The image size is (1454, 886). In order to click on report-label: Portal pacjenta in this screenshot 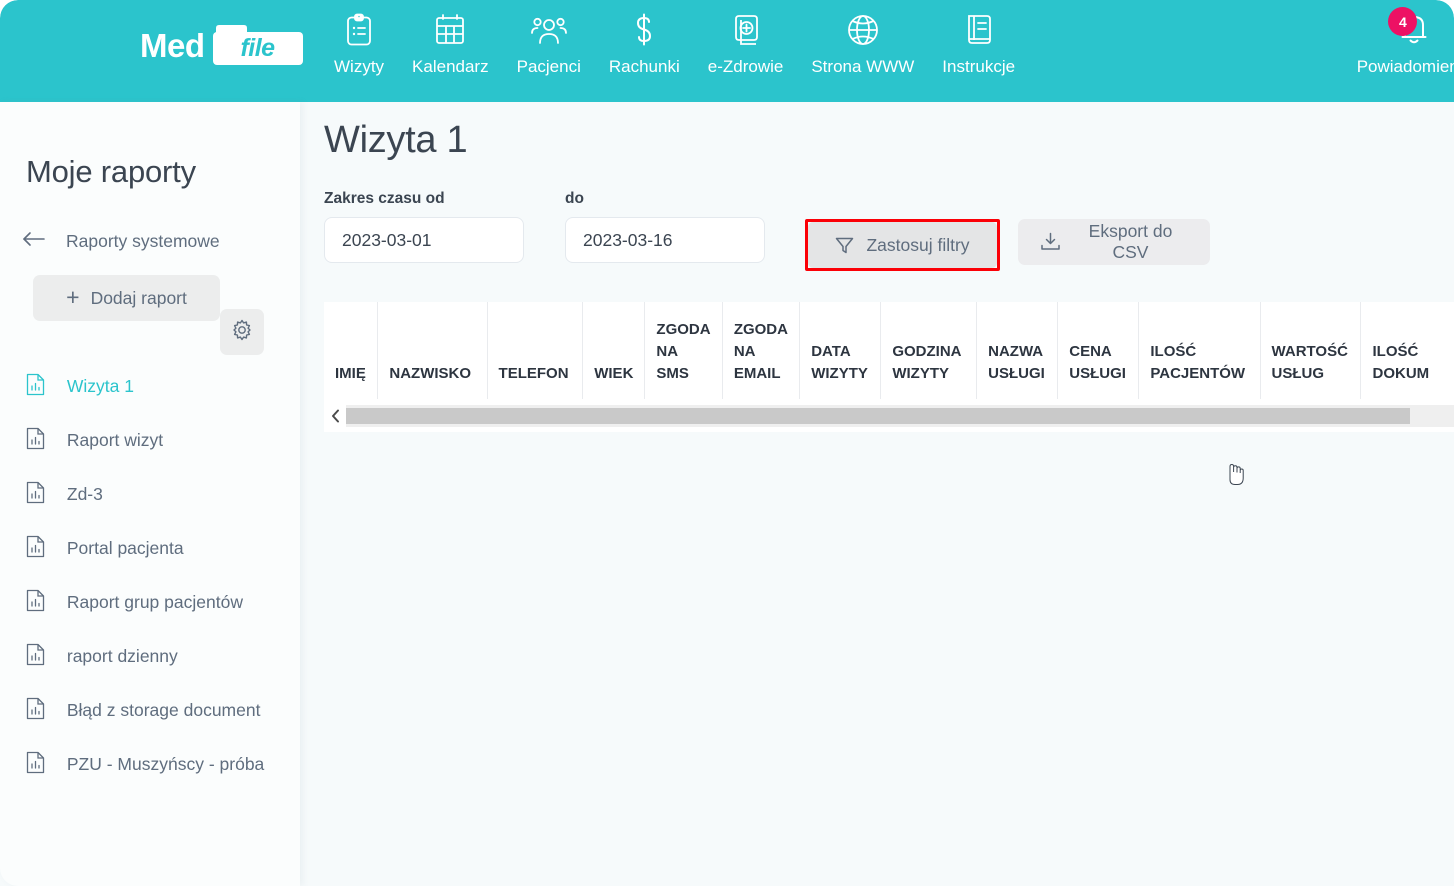, I will do `click(125, 548)`.